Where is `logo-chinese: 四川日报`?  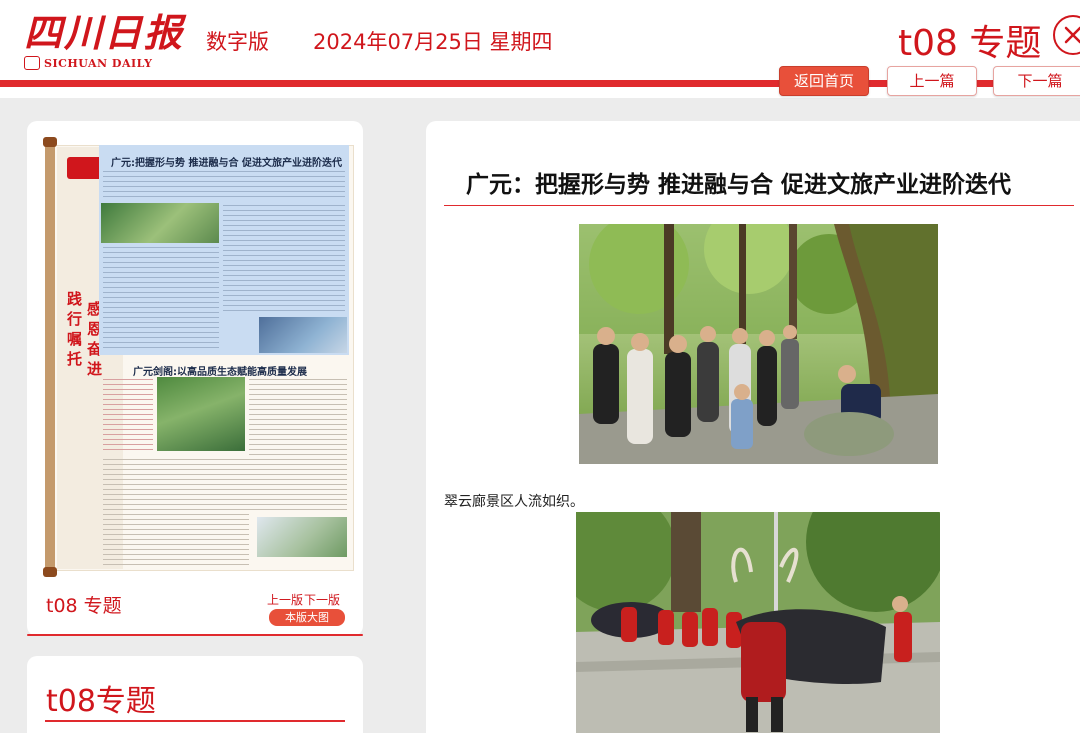
logo-chinese: 四川日报 is located at coordinates (104, 32).